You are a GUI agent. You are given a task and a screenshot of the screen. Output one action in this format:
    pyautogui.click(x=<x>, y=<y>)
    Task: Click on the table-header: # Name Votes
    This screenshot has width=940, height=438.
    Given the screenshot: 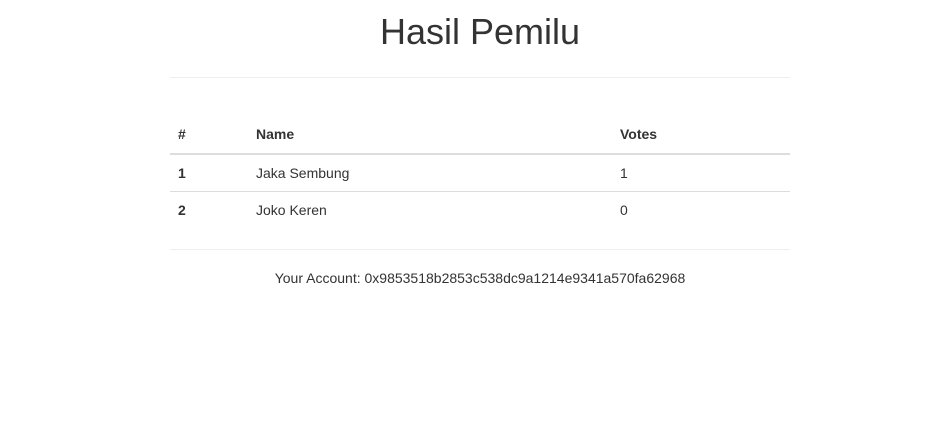 What is the action you would take?
    pyautogui.click(x=480, y=134)
    